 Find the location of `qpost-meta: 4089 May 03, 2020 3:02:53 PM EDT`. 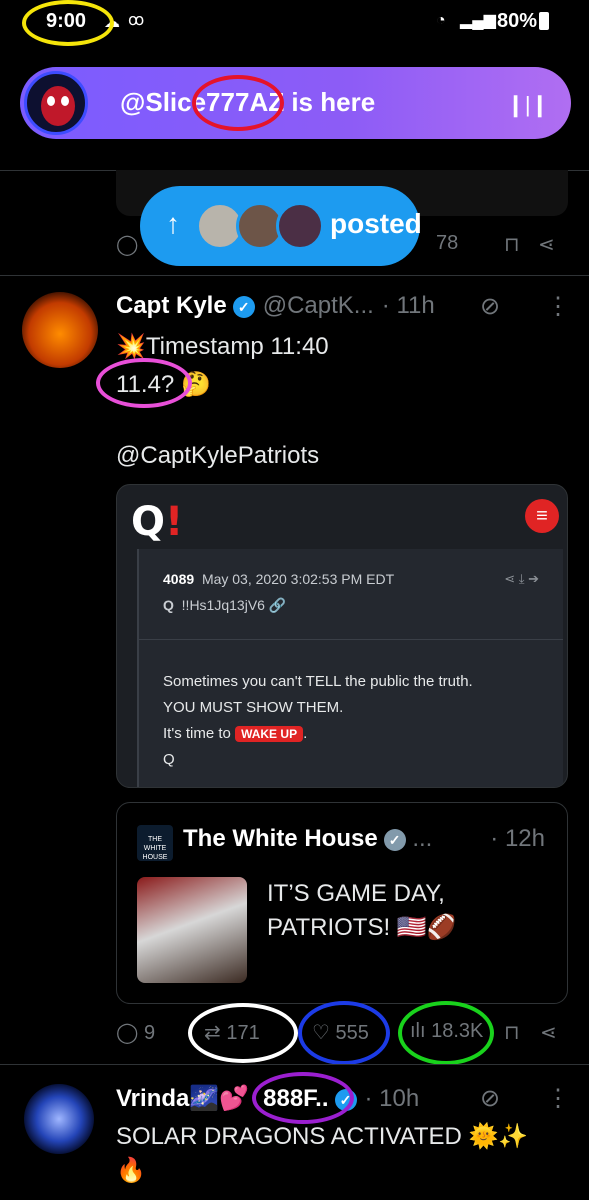

qpost-meta: 4089 May 03, 2020 3:02:53 PM EDT is located at coordinates (279, 579).